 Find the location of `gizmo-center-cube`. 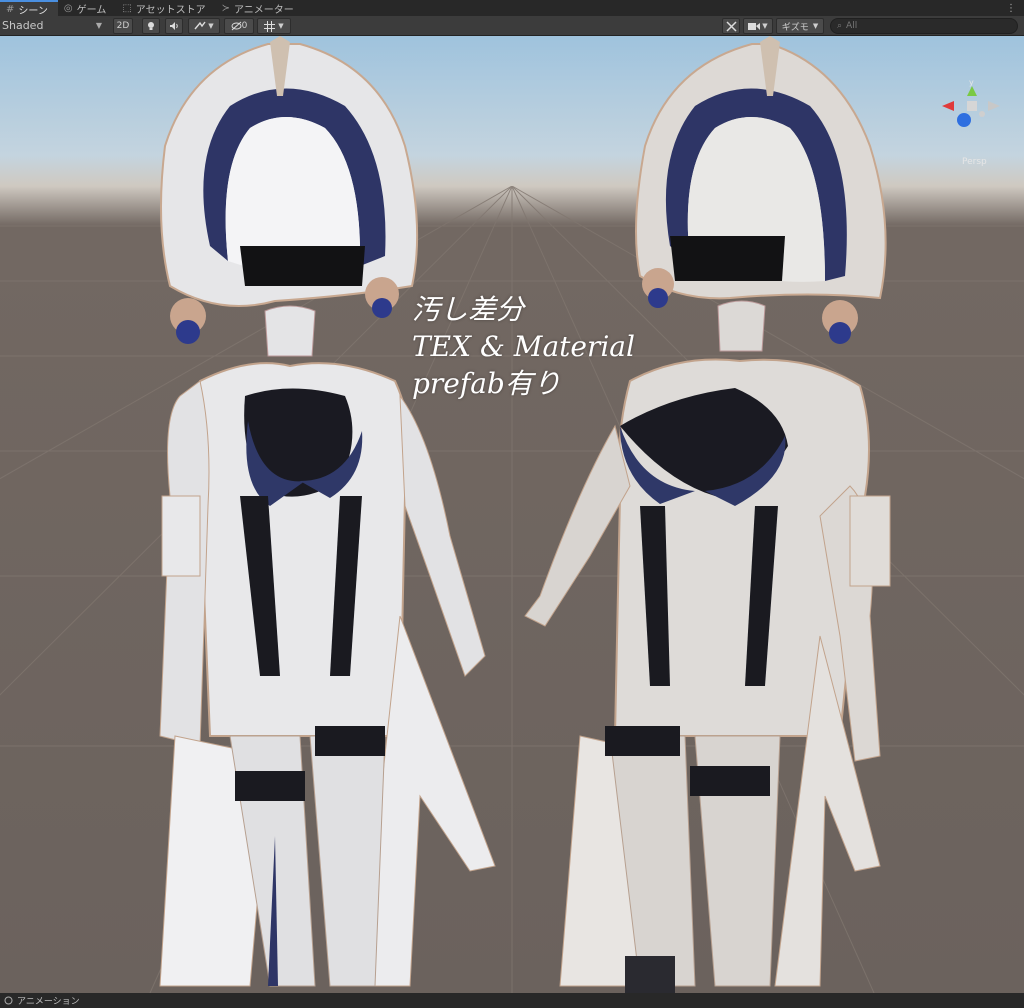

gizmo-center-cube is located at coordinates (972, 106).